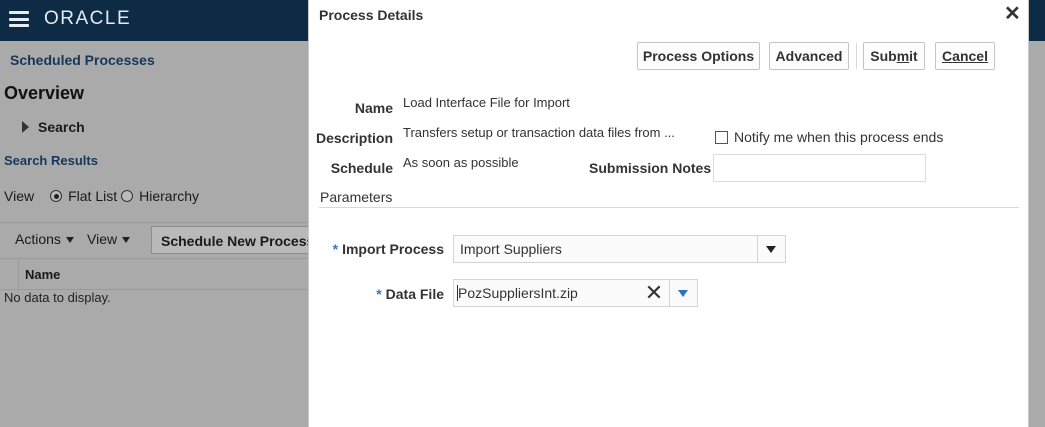 The image size is (1045, 427). What do you see at coordinates (1037, 234) in the screenshot?
I see `background-page-edge` at bounding box center [1037, 234].